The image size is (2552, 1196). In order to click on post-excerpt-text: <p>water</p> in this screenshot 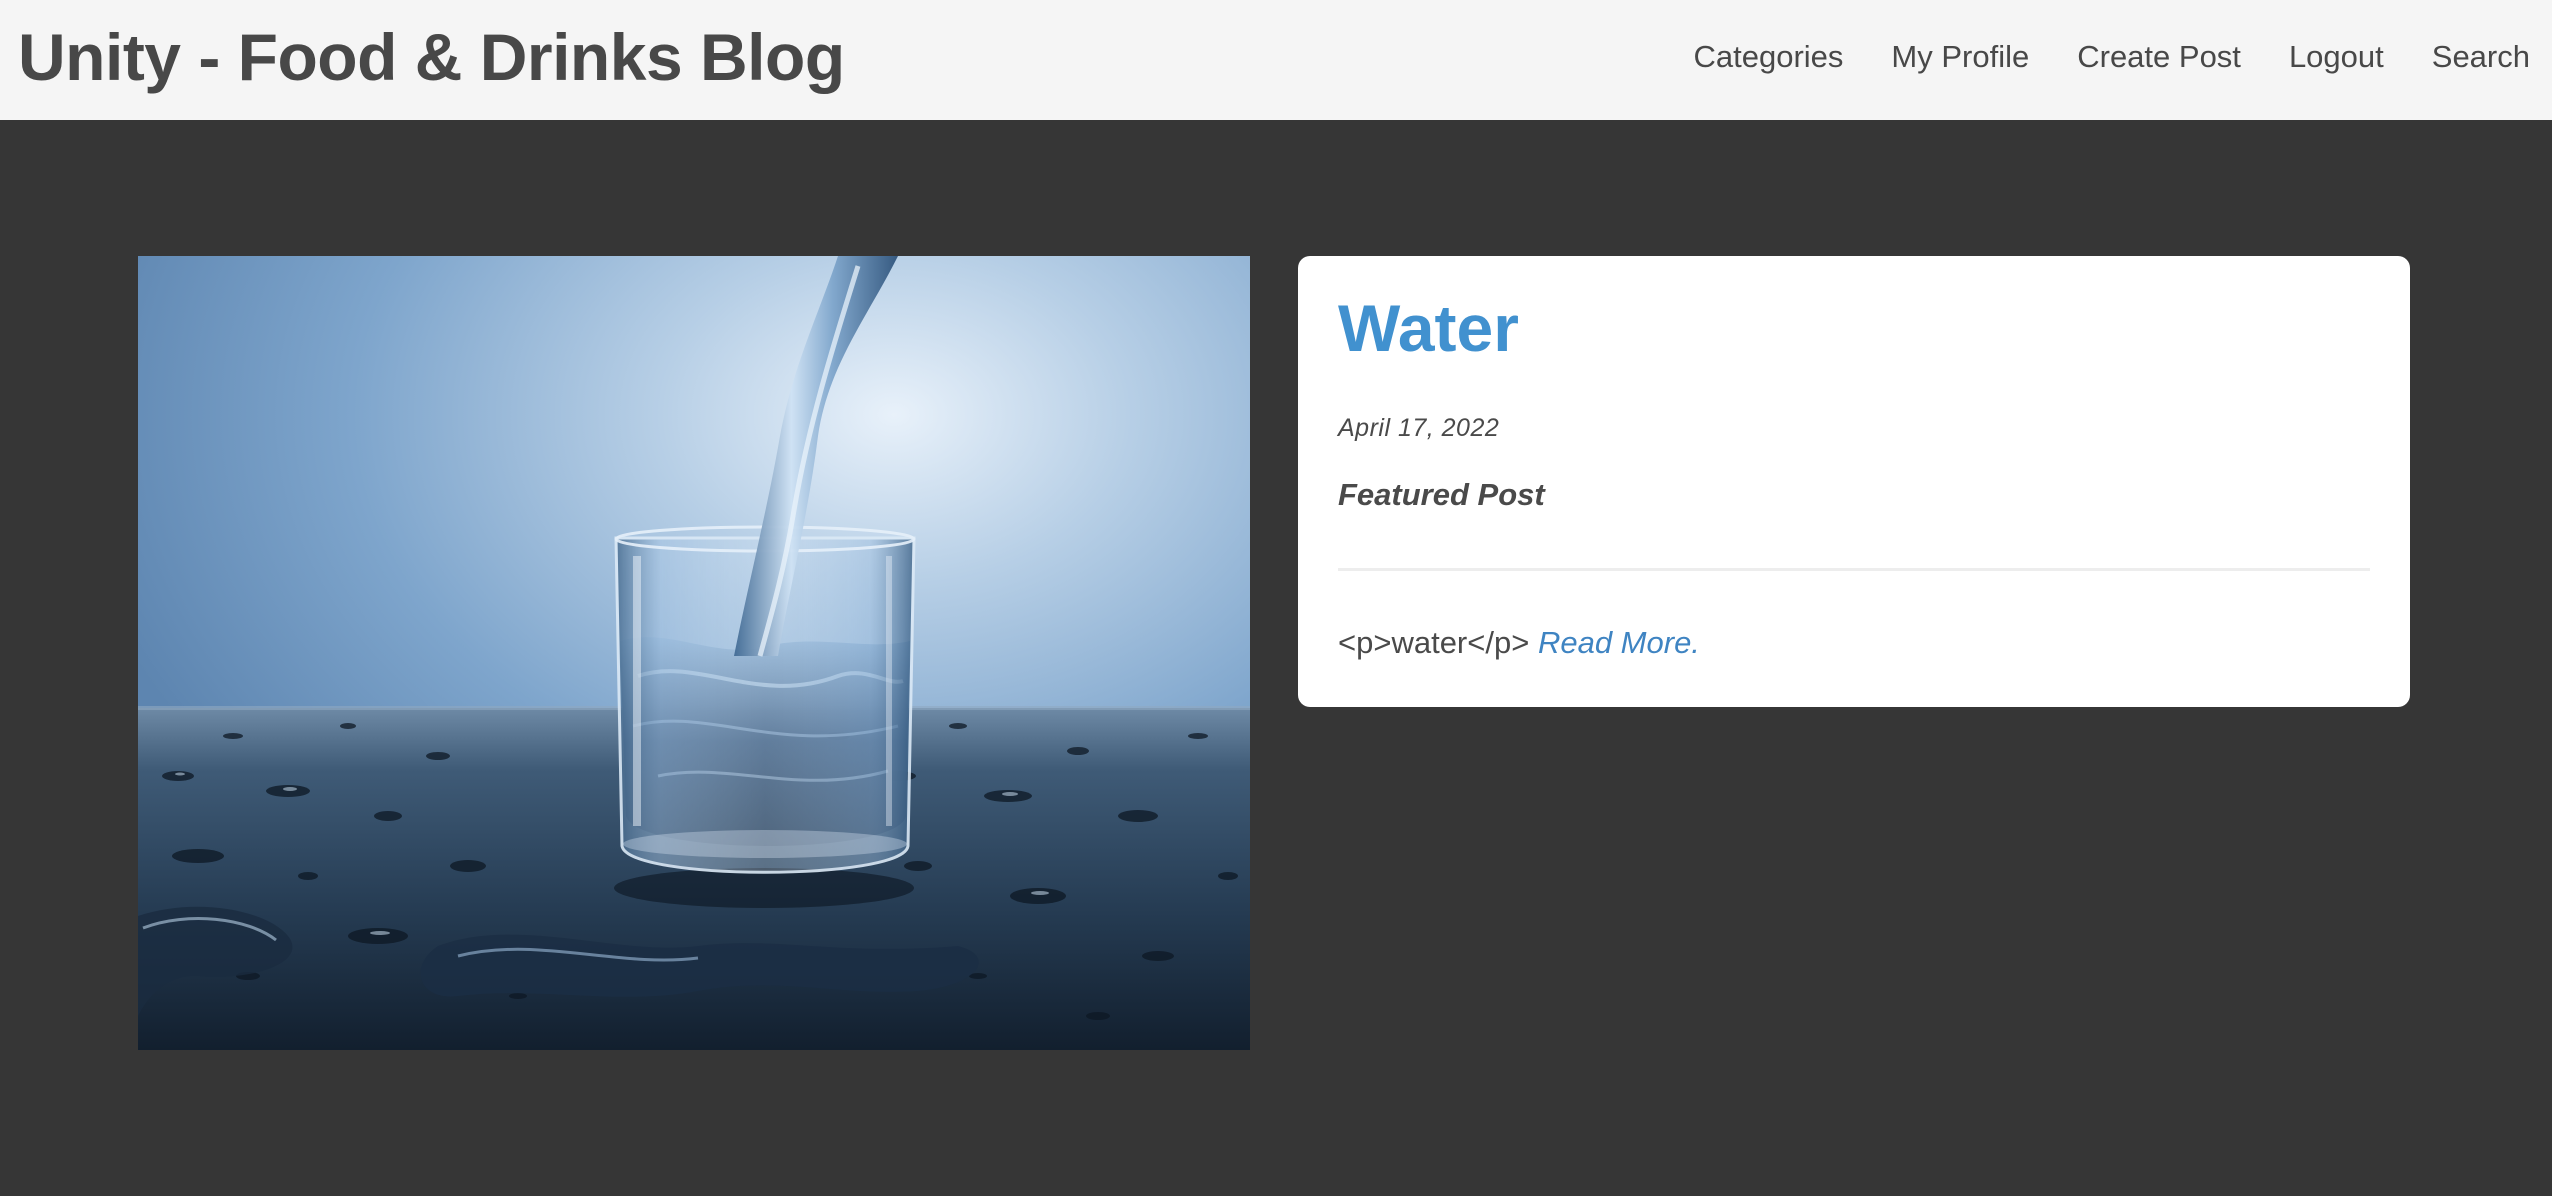, I will do `click(1434, 642)`.